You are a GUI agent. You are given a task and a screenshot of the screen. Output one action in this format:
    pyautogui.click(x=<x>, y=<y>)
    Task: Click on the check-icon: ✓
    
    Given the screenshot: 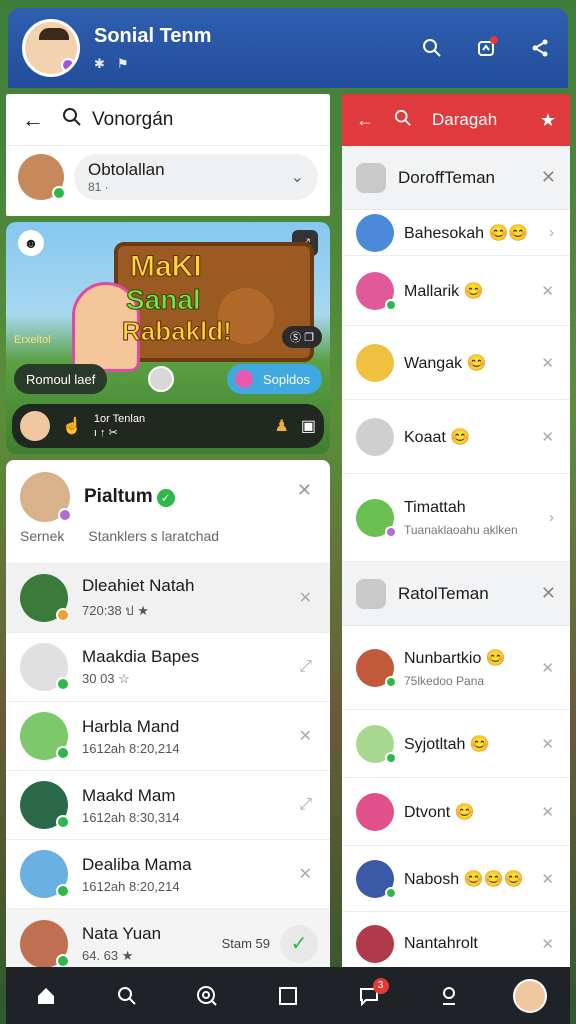 What is the action you would take?
    pyautogui.click(x=299, y=943)
    